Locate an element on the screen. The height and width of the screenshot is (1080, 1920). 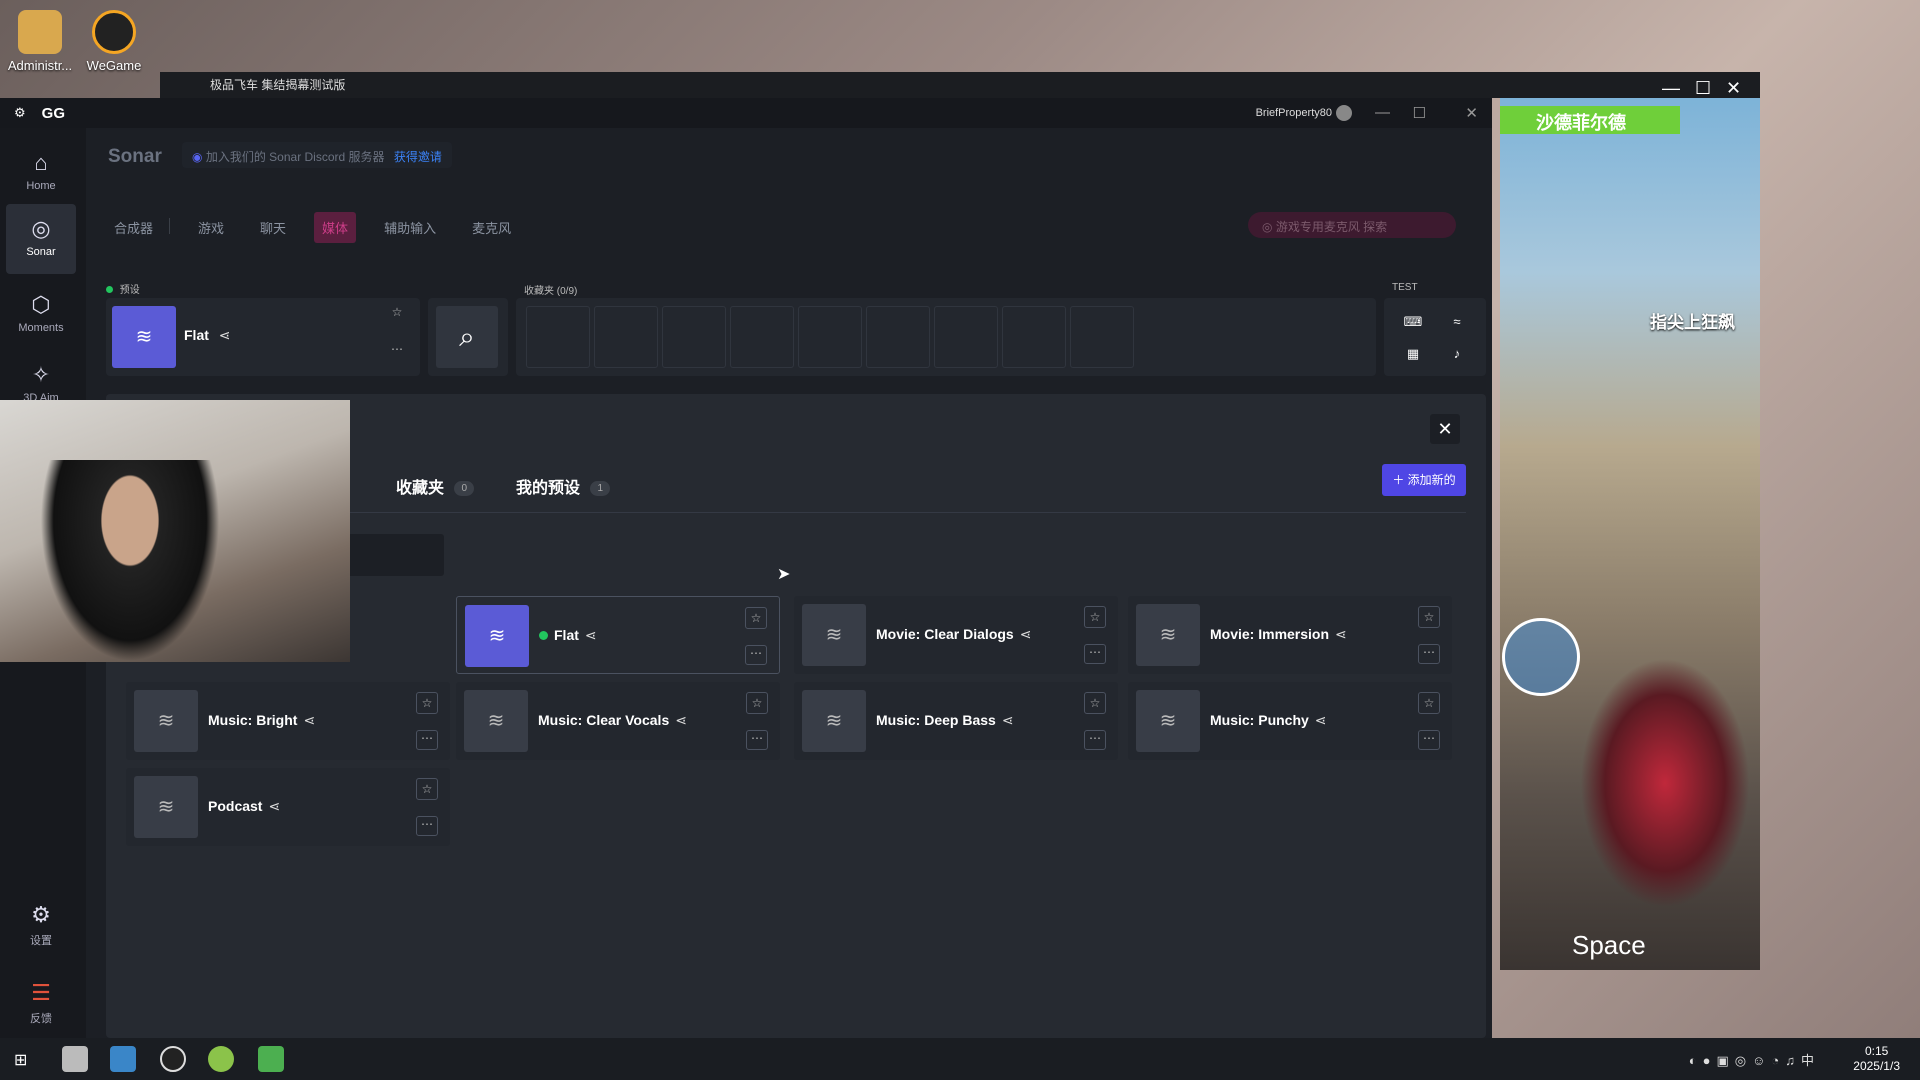
preset-card: ≋ Music: Clear Vocals ⋖ ☆ ⋯ is located at coordinates (618, 721).